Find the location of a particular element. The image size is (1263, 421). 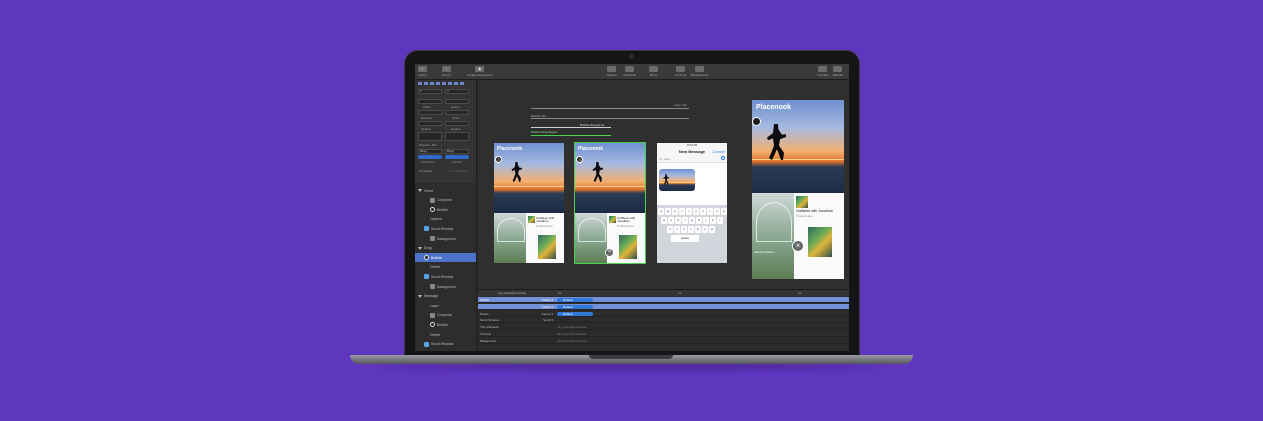

backgrounds-button: Backgrounds is located at coordinates (700, 71).